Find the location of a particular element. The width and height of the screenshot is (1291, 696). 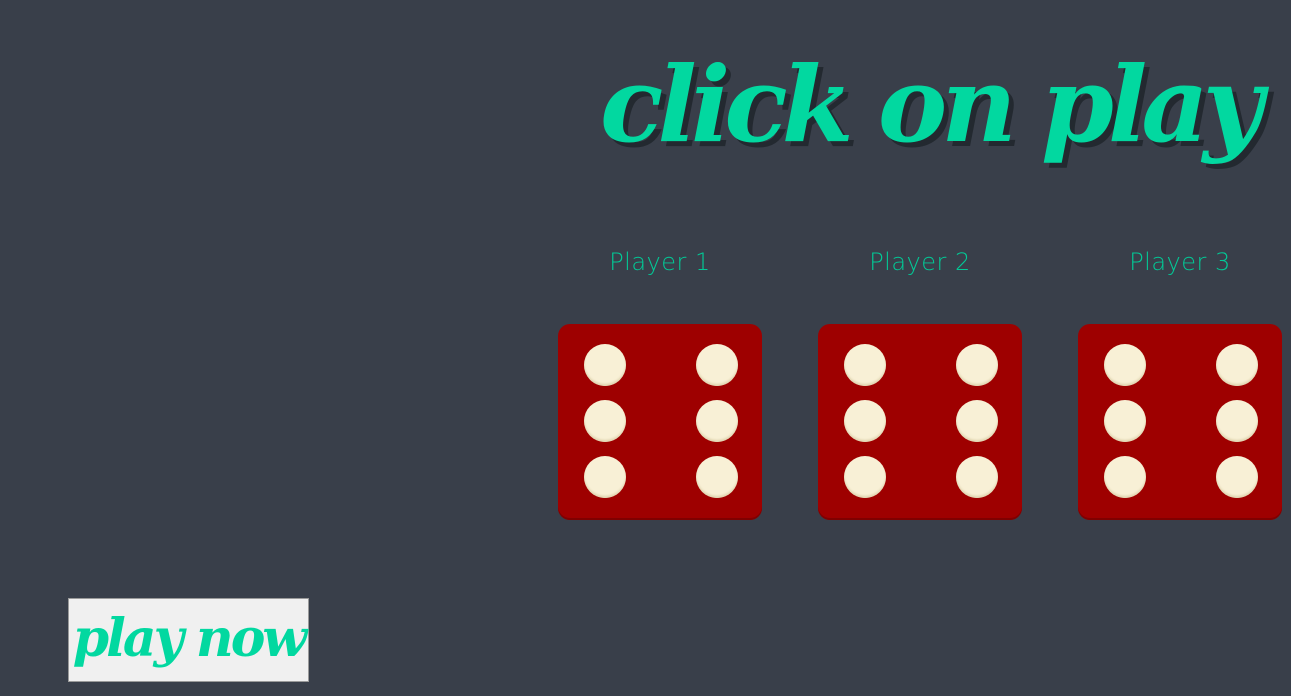

player-label: Player 3 is located at coordinates (1180, 262).